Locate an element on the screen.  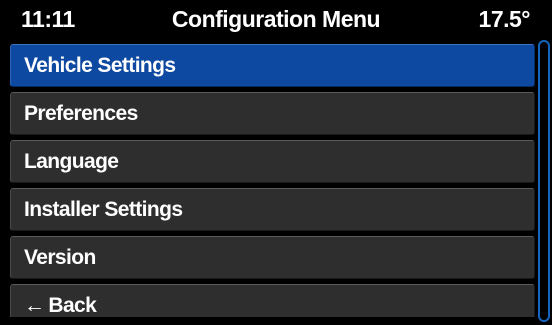
back-button-content: ← Back is located at coordinates (60, 306).